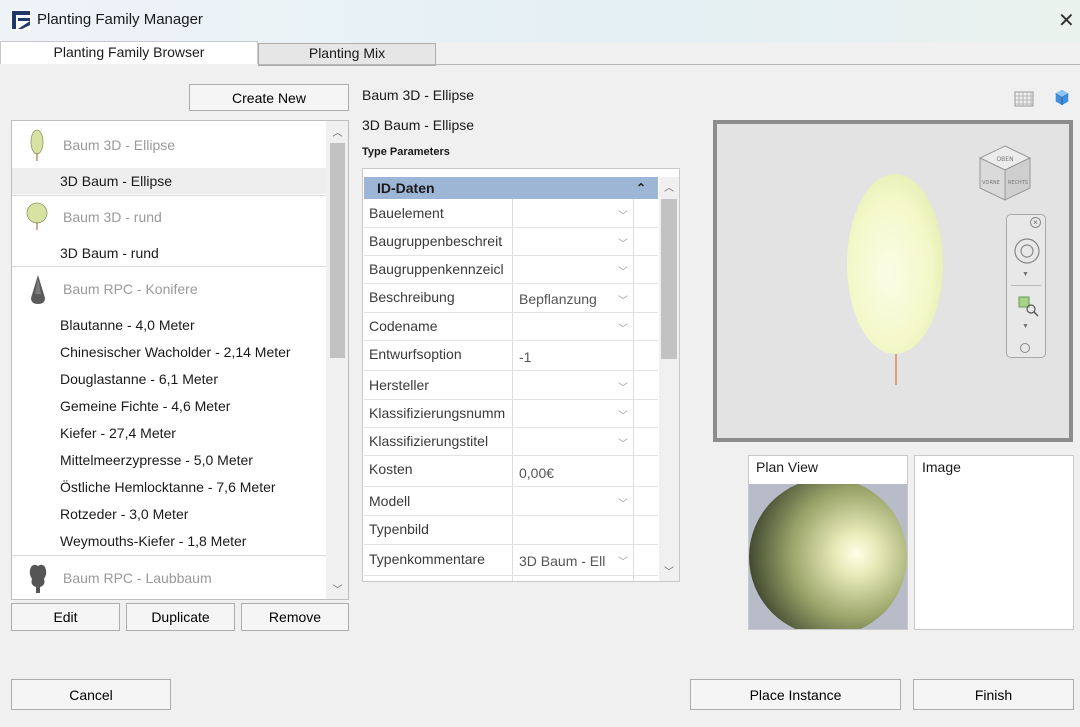 The width and height of the screenshot is (1080, 727). Describe the element at coordinates (37, 145) in the screenshot. I see `ellipse-tree-icon` at that location.